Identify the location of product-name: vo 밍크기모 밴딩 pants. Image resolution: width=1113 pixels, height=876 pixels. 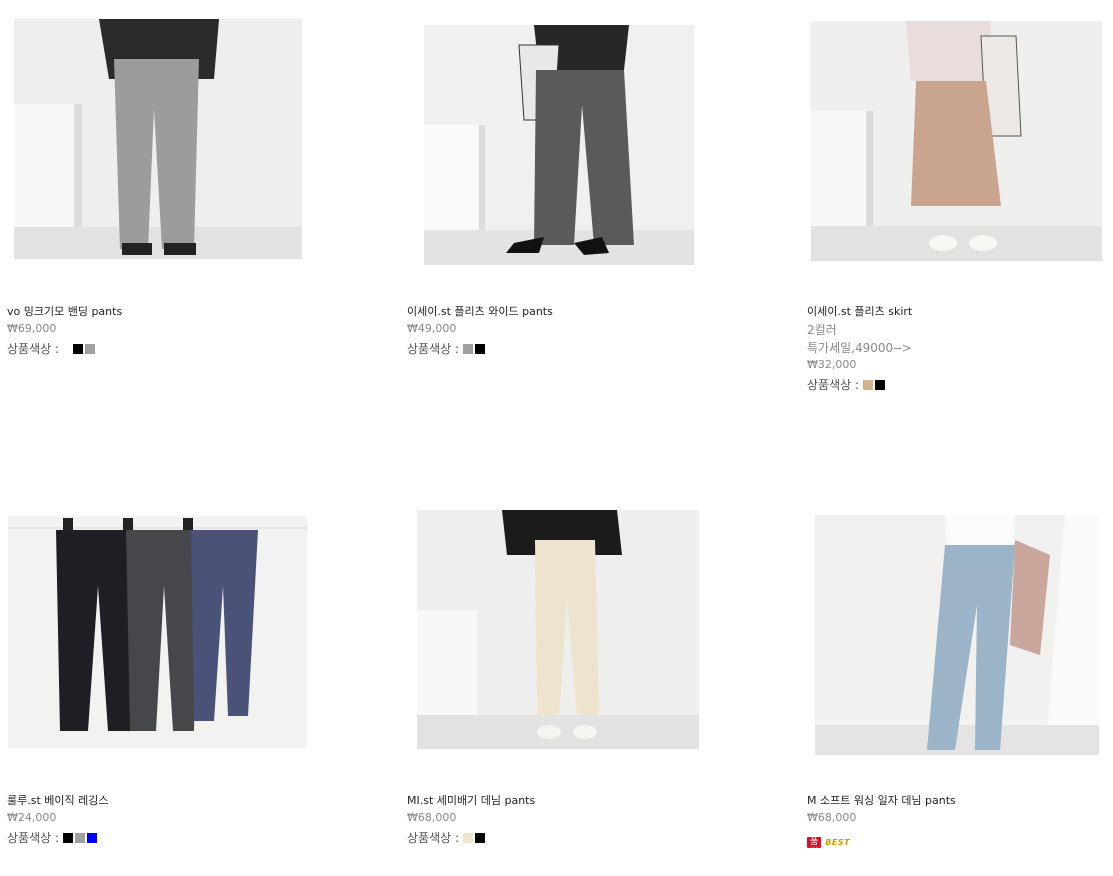
(64, 311).